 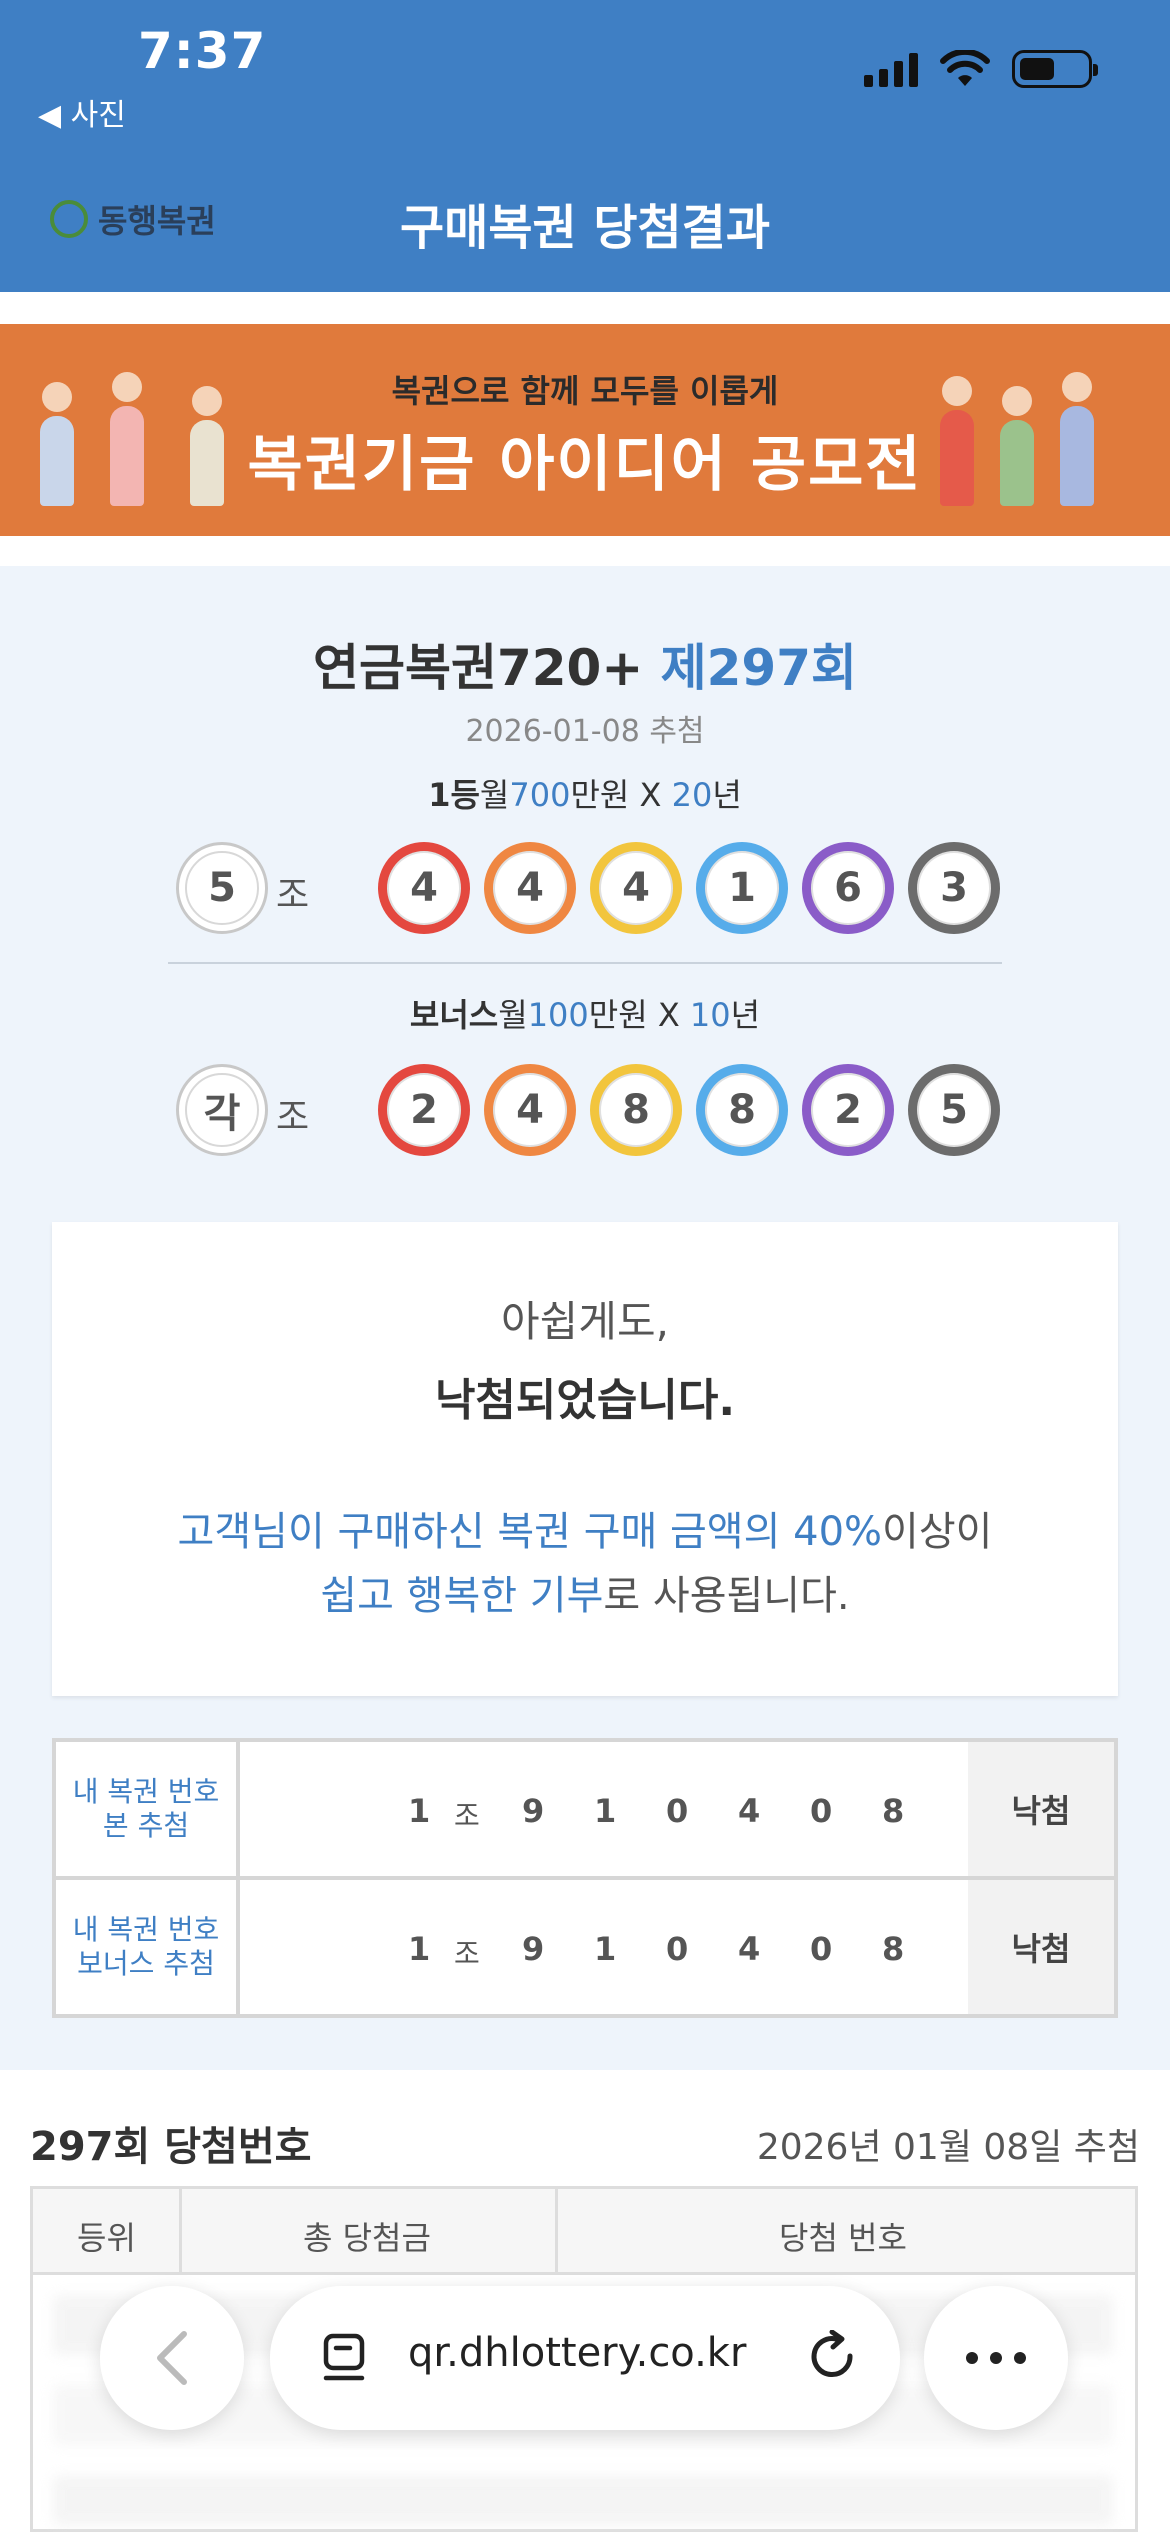 I want to click on bonus-balls: 각 조 248825, so click(x=587, y=1111).